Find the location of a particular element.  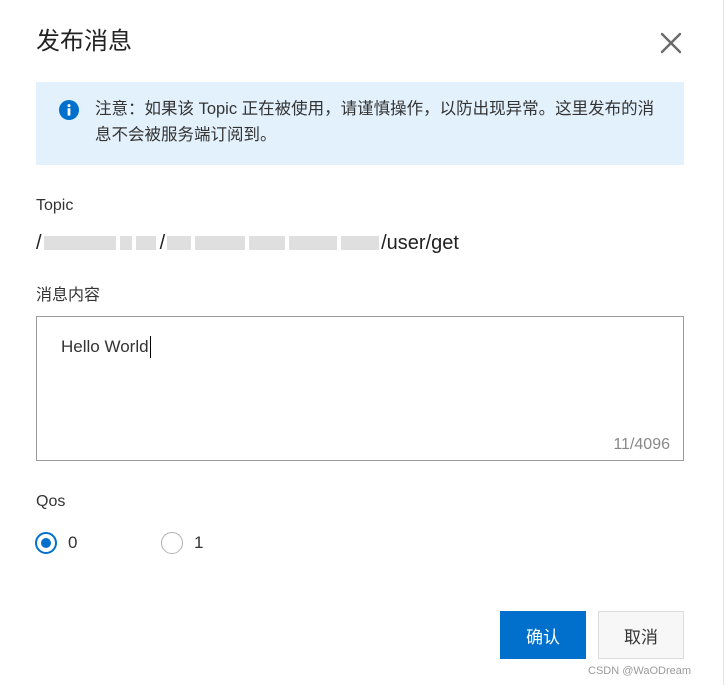

topic-value-masked-prefix: / / is located at coordinates (208, 243).